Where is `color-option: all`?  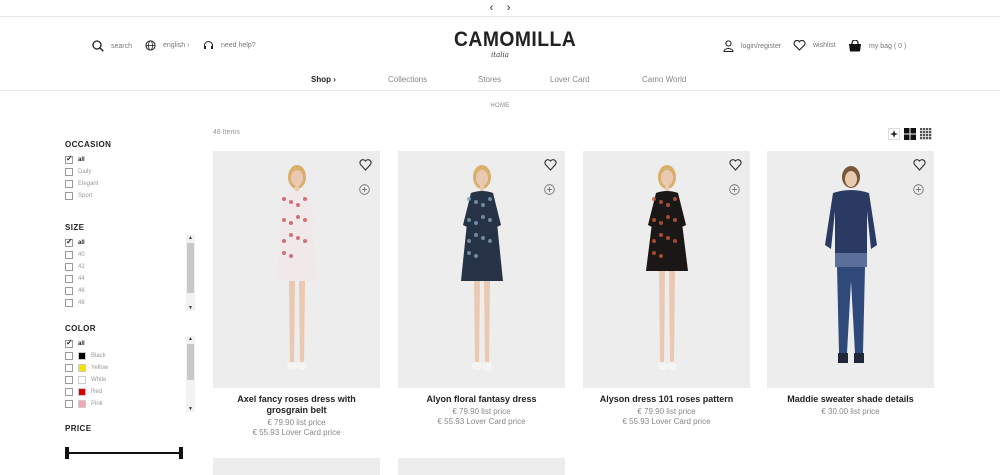
color-option: all is located at coordinates (130, 344).